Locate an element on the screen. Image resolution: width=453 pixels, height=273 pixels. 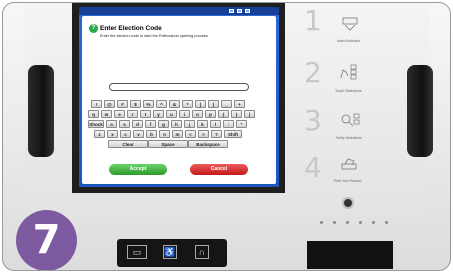
step-badge: 7 is located at coordinates (46, 240).